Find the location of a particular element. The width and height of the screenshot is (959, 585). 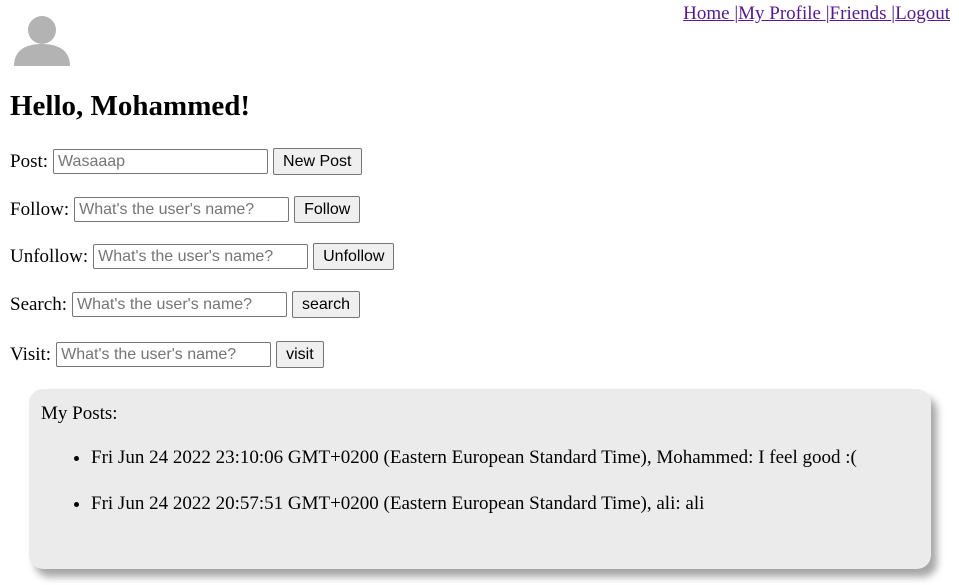

search-form: Search: search is located at coordinates (185, 304).